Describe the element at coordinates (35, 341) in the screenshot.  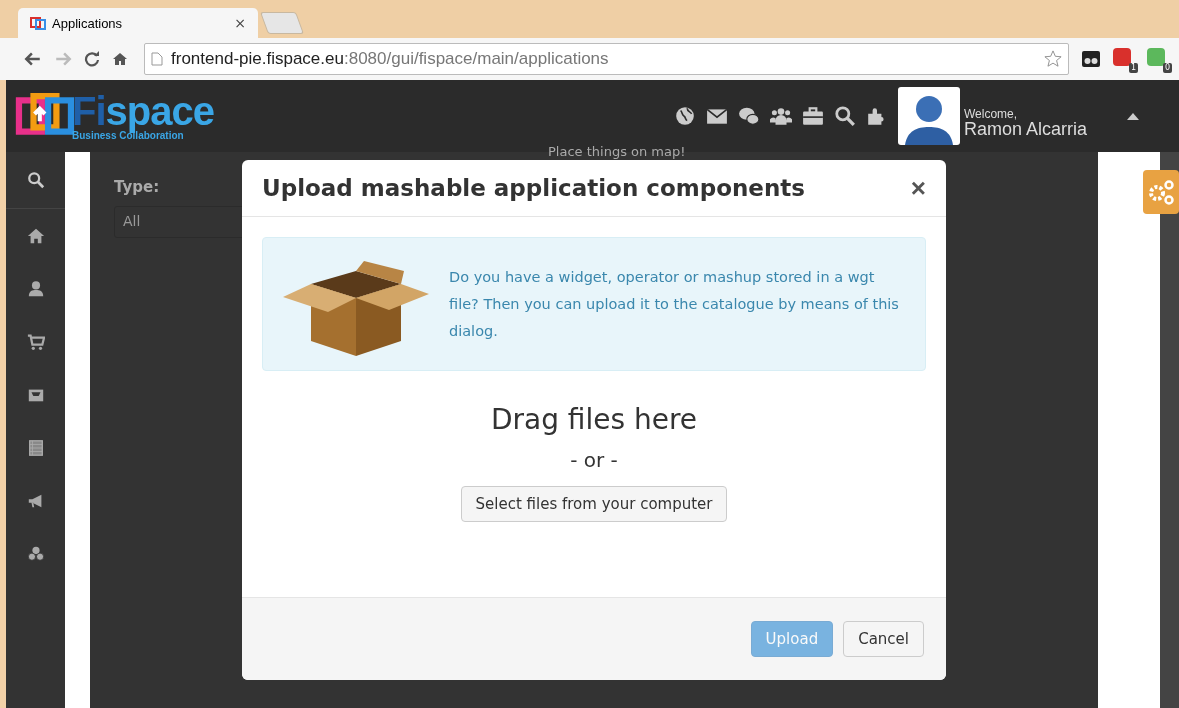
I see `cart-icon` at that location.